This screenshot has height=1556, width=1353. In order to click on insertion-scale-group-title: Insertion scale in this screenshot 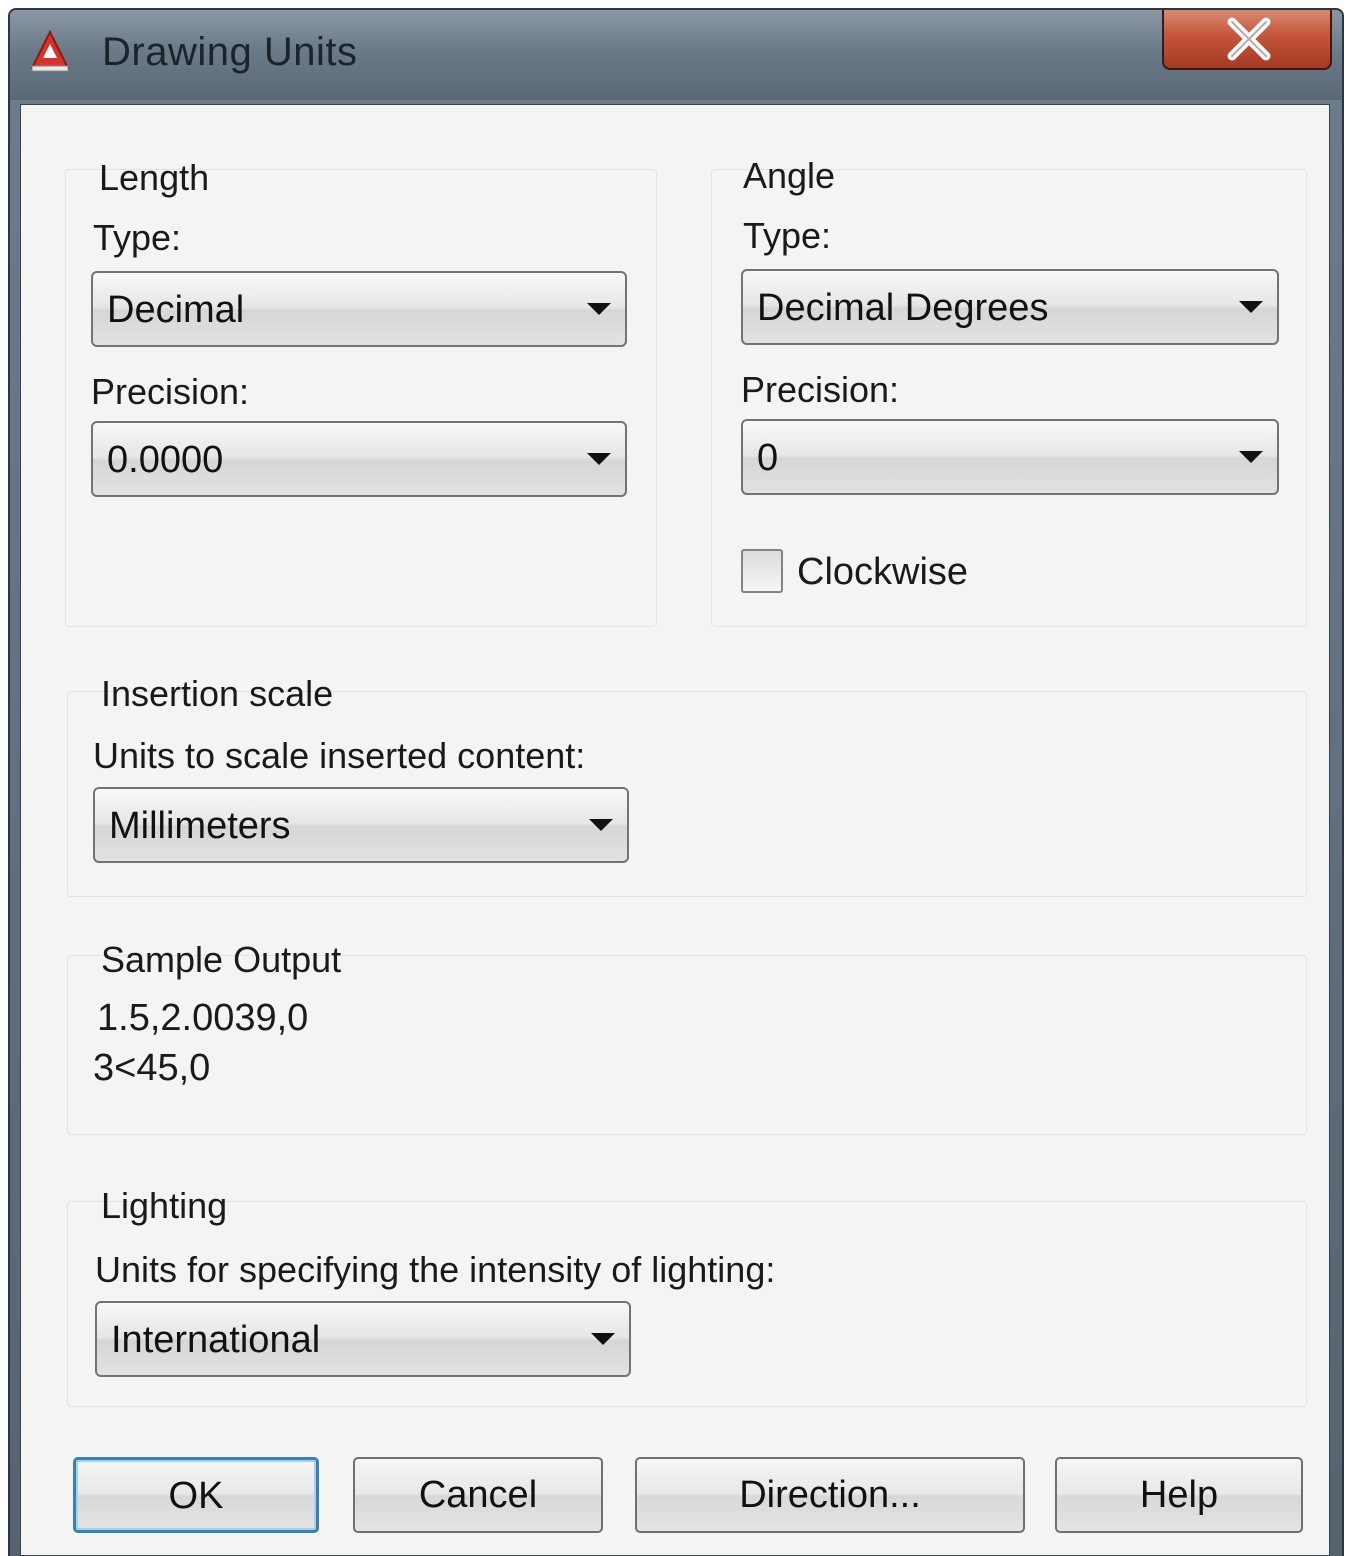, I will do `click(217, 693)`.